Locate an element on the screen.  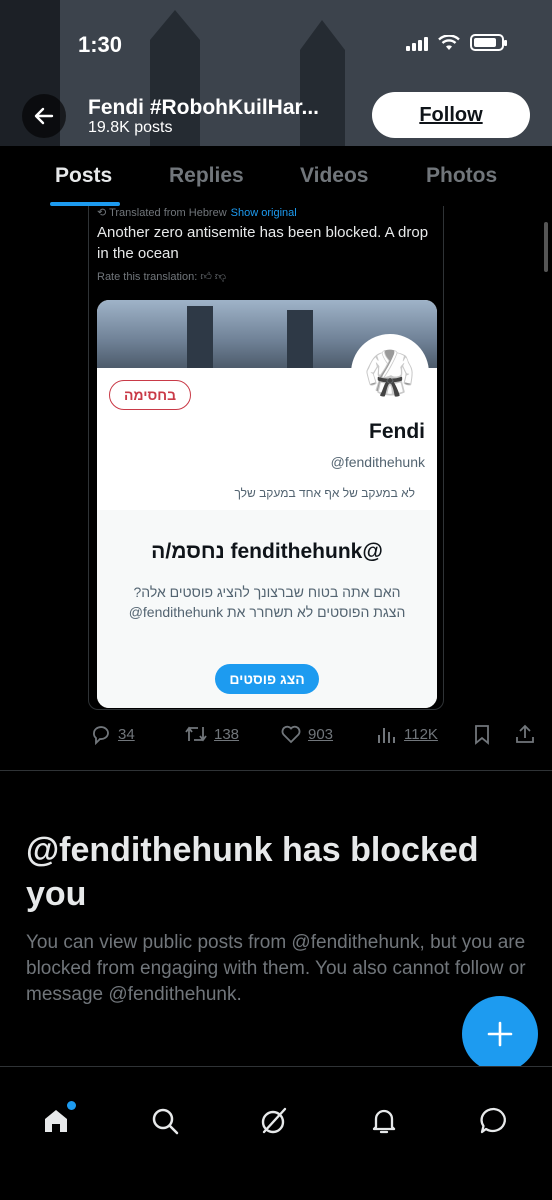
tab-replies: Replies is located at coordinates (206, 176).